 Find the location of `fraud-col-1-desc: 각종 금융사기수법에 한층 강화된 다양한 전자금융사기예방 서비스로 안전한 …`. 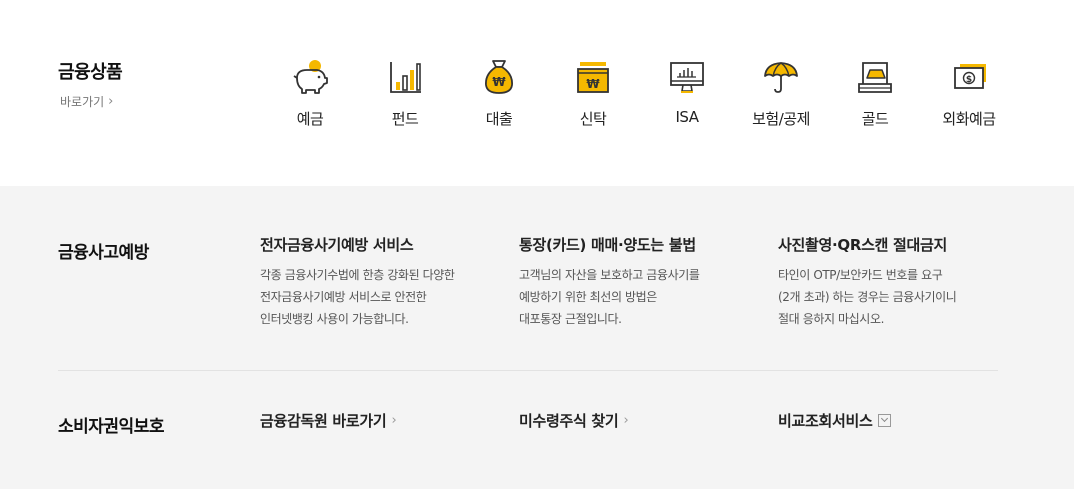

fraud-col-1-desc: 각종 금융사기수법에 한층 강화된 다양한 전자금융사기예방 서비스로 안전한 … is located at coordinates (357, 297).